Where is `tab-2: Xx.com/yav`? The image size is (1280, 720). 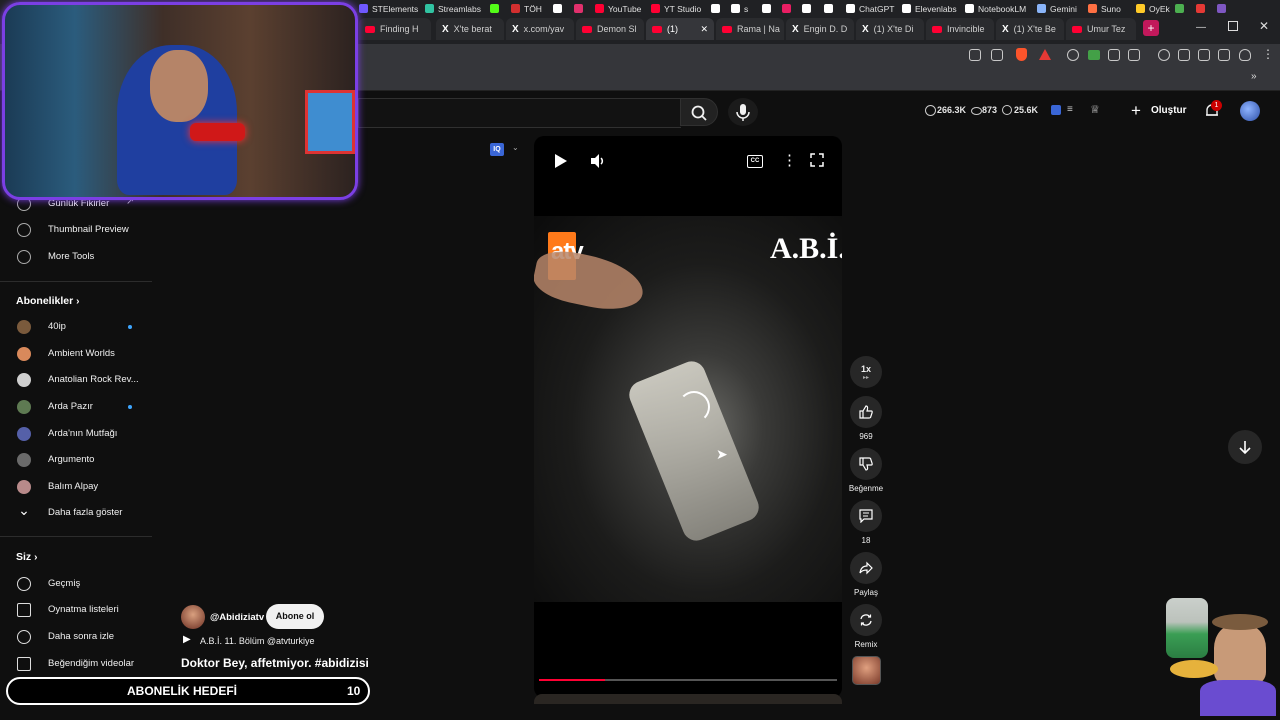 tab-2: Xx.com/yav is located at coordinates (540, 29).